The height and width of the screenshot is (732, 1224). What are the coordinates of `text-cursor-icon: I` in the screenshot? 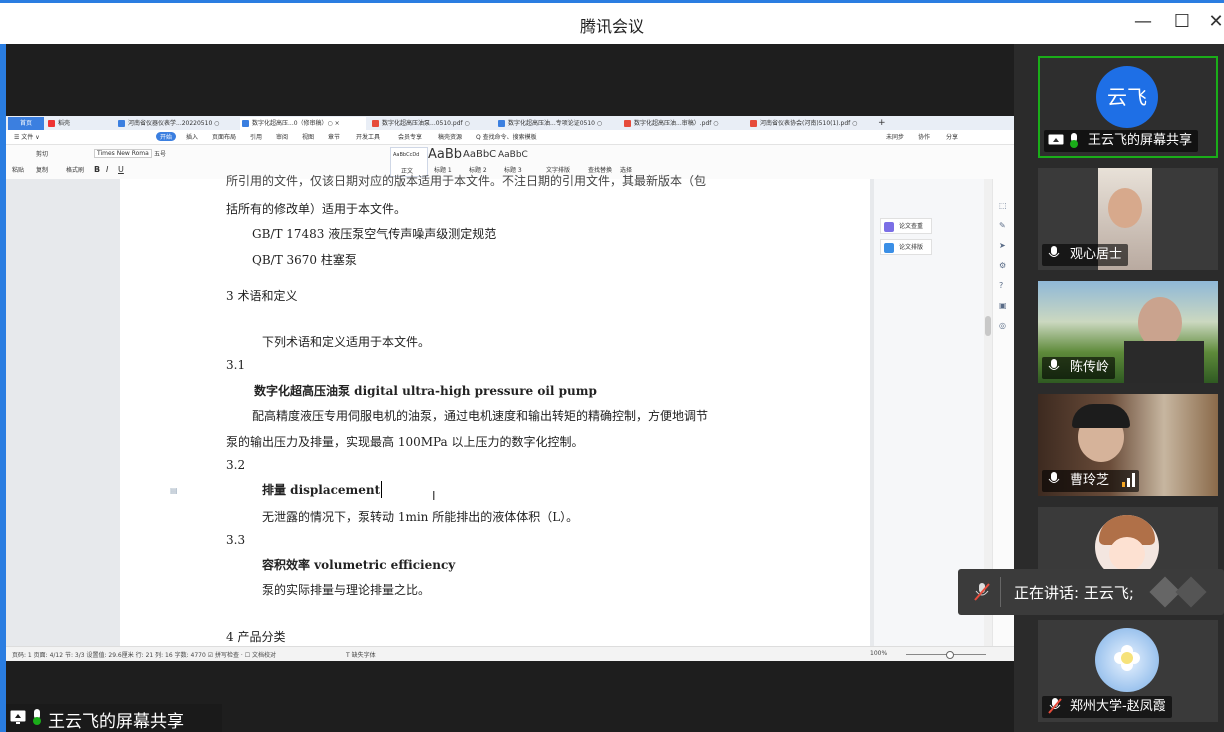 It's located at (434, 496).